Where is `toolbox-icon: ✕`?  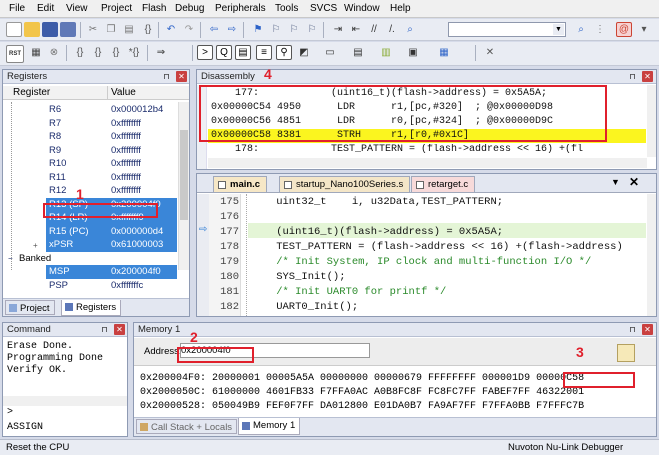 toolbox-icon: ✕ is located at coordinates (490, 52).